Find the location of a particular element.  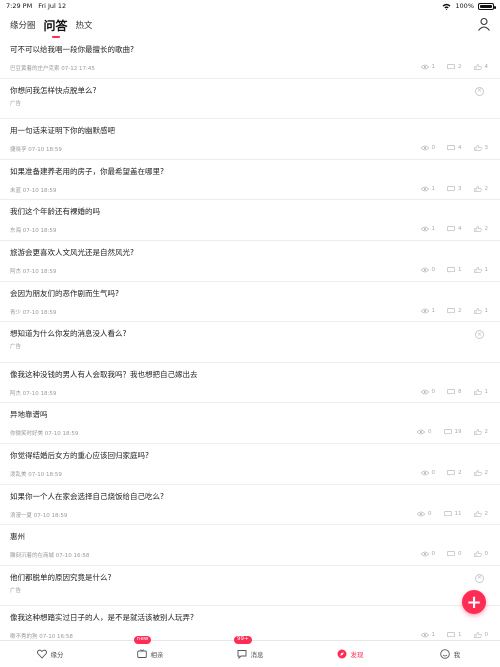

ad-row: 想知道为什么你发的消息没人看么? 广告 × is located at coordinates (250, 342).